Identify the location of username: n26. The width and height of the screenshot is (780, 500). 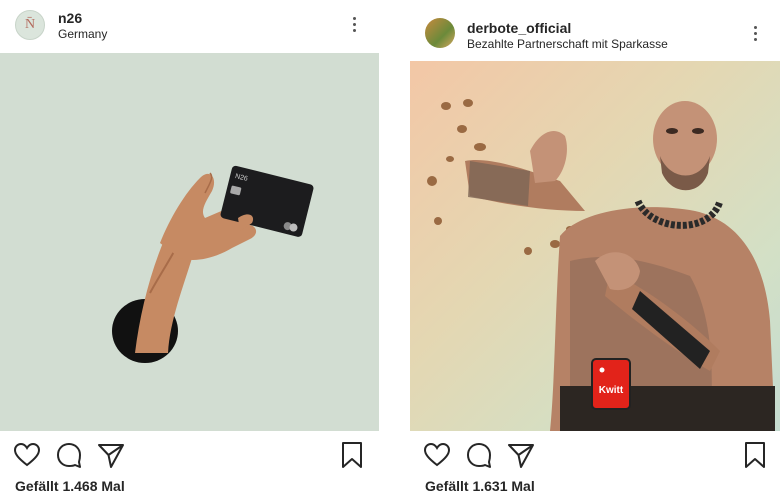
(70, 18).